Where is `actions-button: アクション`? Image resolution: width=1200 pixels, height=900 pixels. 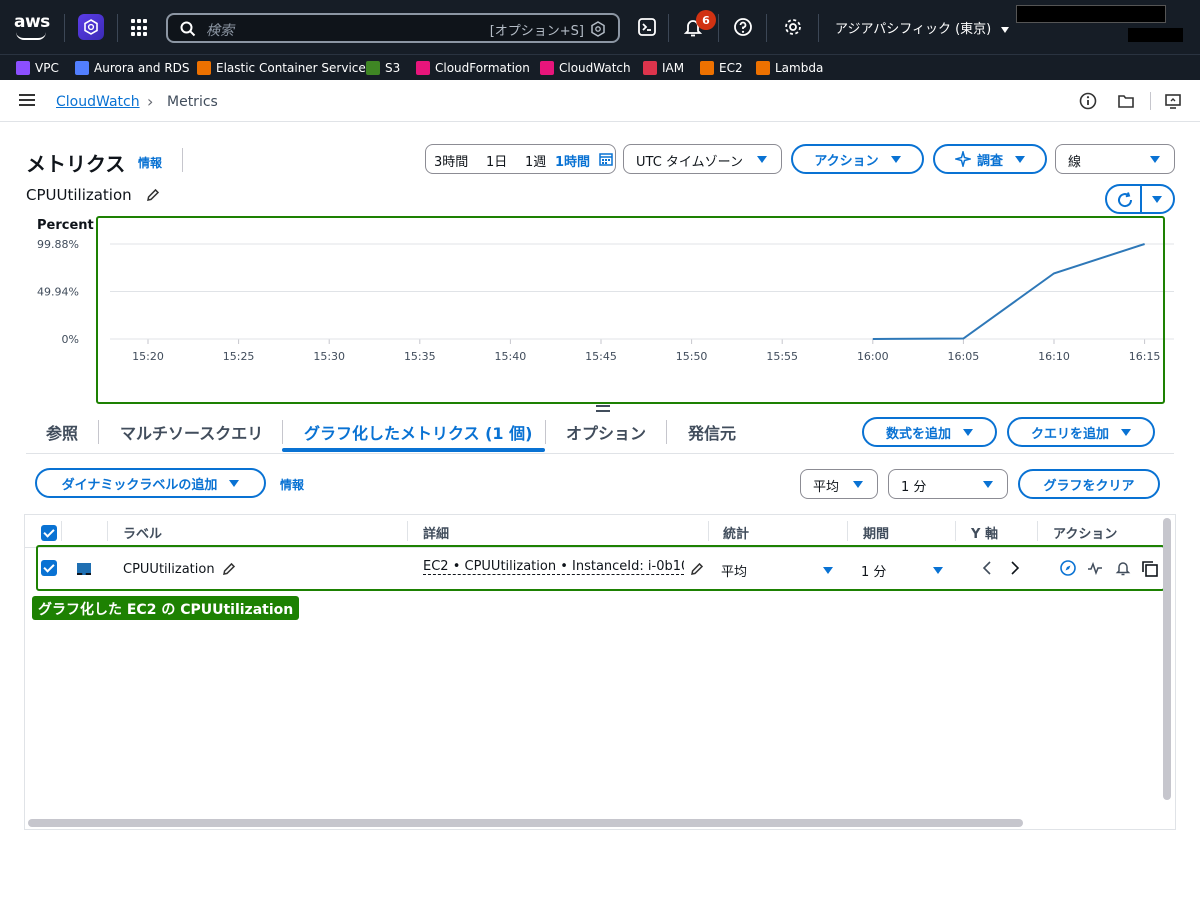 actions-button: アクション is located at coordinates (857, 159).